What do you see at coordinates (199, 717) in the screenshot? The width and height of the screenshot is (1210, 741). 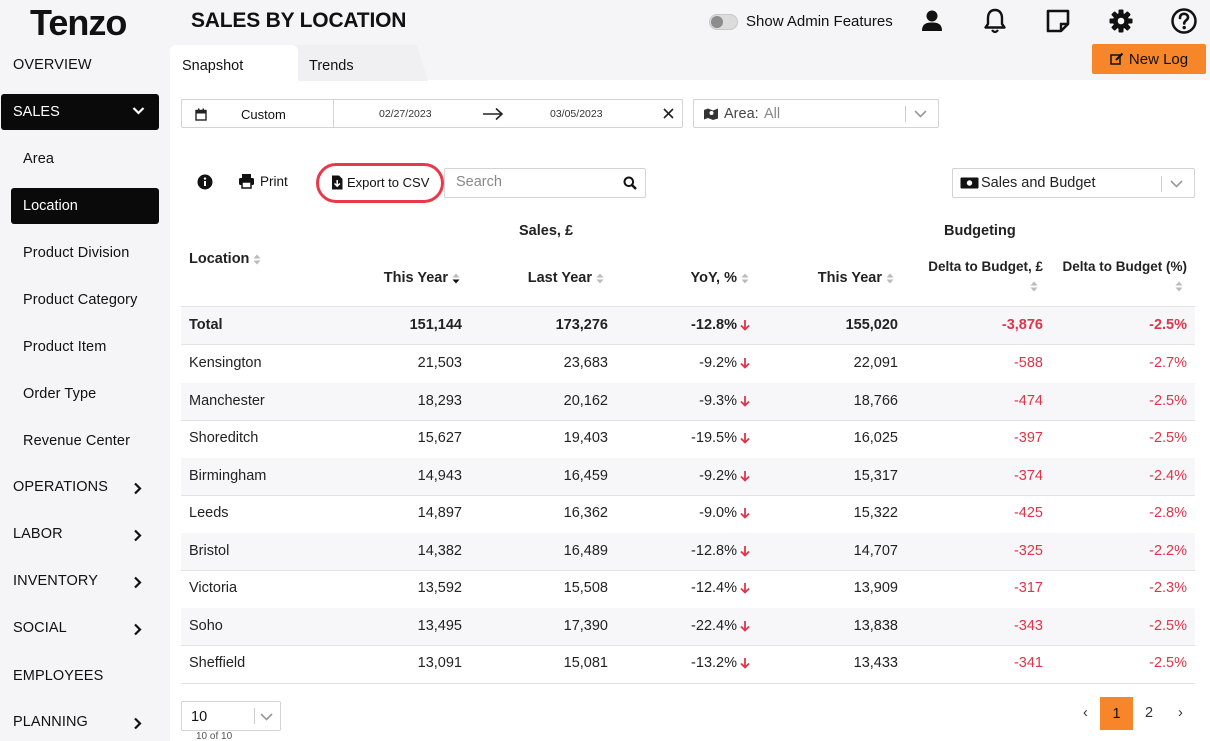 I see `page-size-value: 10` at bounding box center [199, 717].